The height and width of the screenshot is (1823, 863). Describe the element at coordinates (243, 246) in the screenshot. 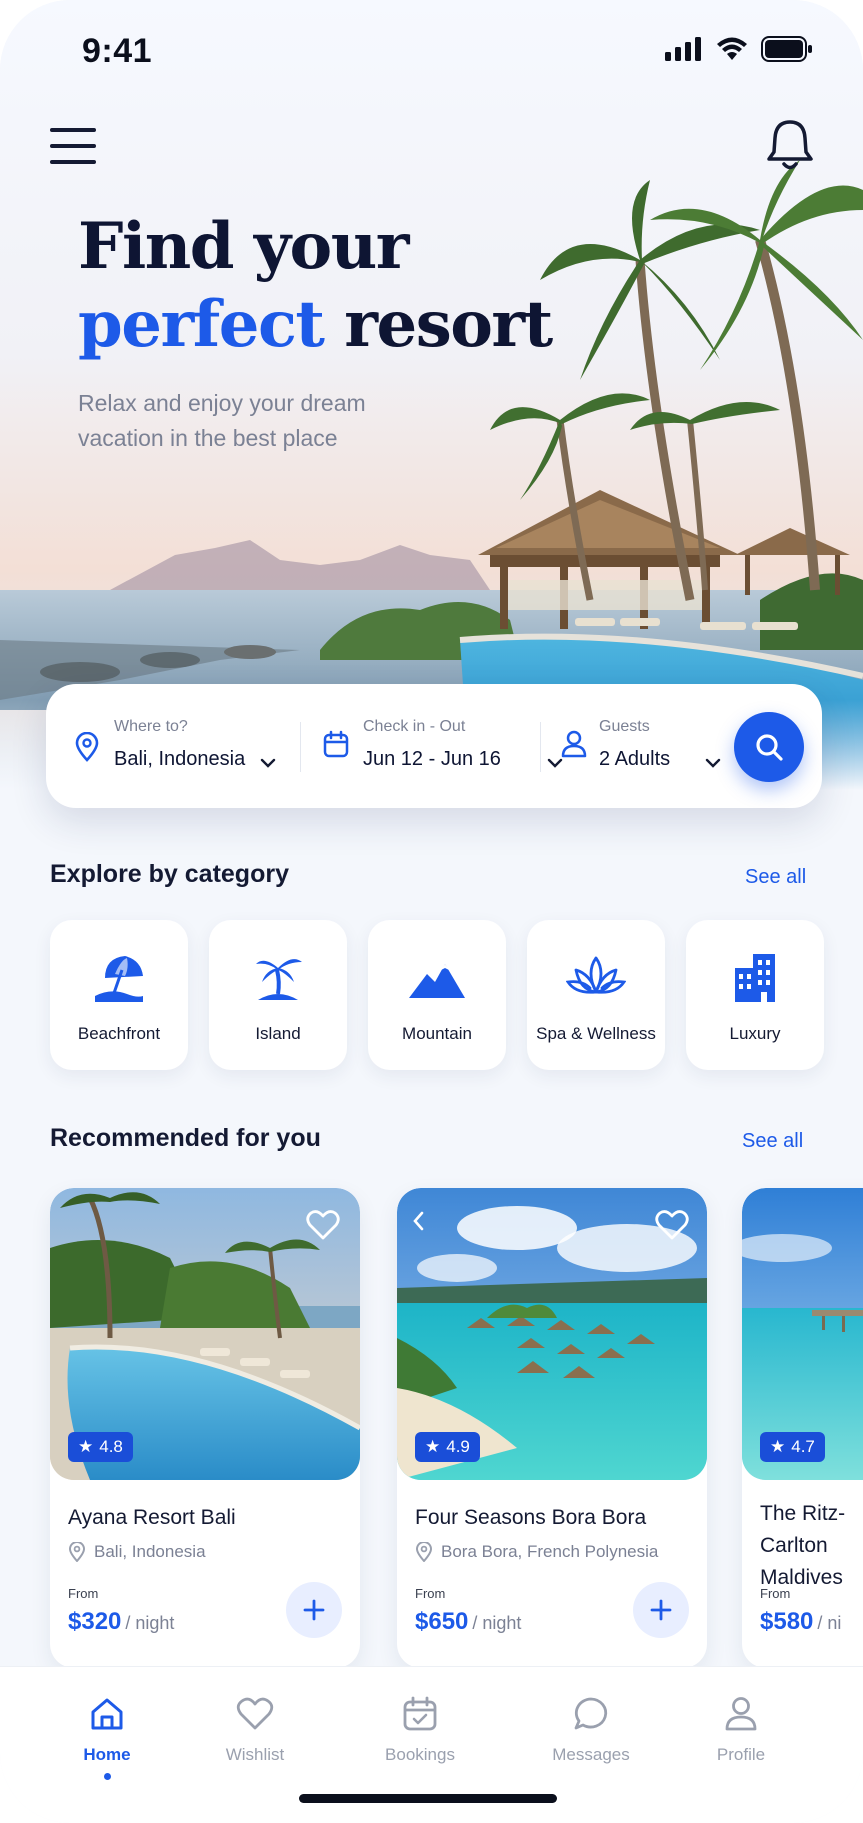

I see `hero-title-line1: Find your` at that location.